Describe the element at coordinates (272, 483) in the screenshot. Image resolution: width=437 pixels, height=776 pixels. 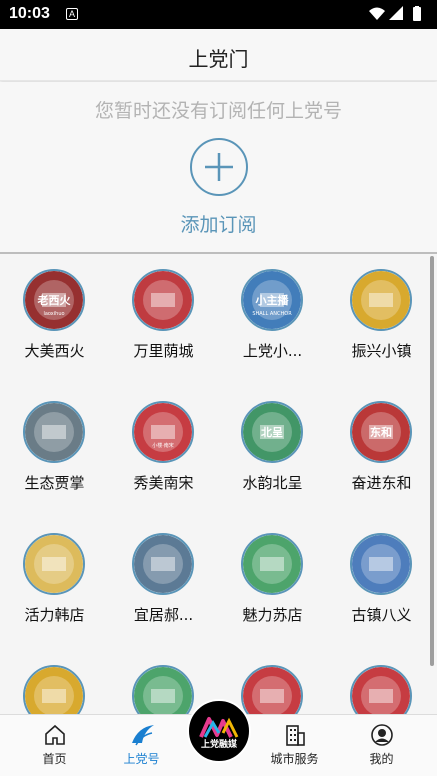
I see `account-name: 水韵北呈` at that location.